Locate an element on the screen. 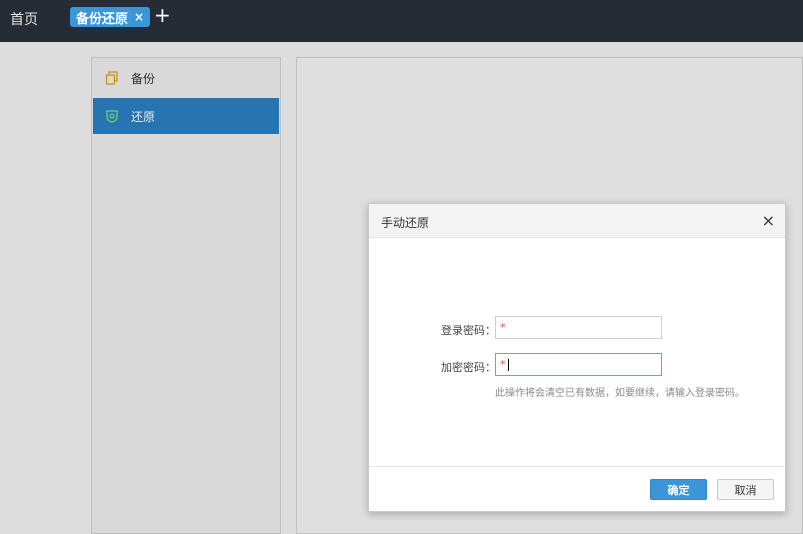 Image resolution: width=803 pixels, height=534 pixels. tab-label: 备份还原 is located at coordinates (102, 19).